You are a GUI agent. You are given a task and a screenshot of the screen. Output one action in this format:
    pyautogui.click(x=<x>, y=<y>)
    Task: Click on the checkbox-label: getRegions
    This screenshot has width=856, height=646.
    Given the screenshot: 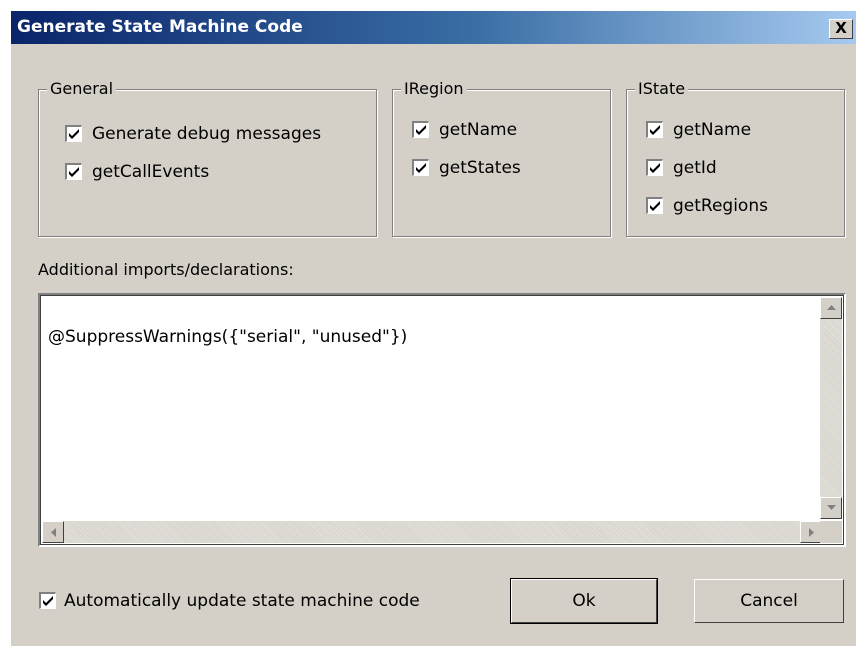 What is the action you would take?
    pyautogui.click(x=720, y=206)
    